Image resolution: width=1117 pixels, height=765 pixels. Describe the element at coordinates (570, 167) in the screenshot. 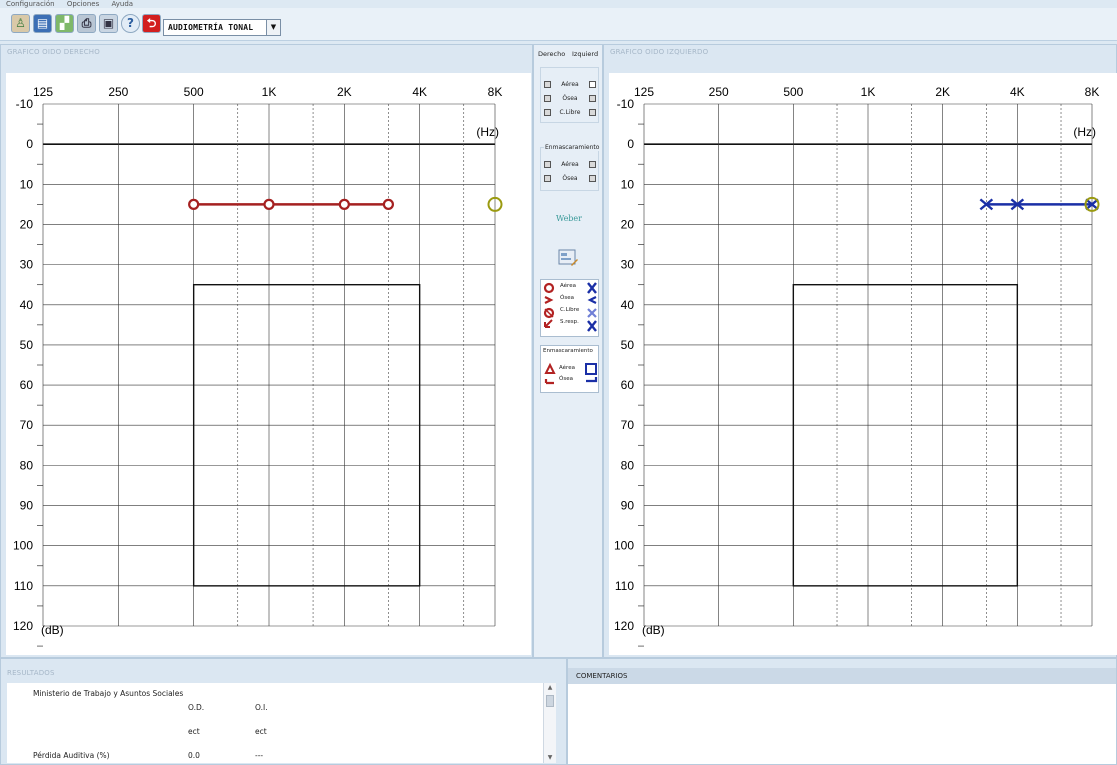

I see `masking-group: Enmascaramiento Aérea Ósea` at that location.